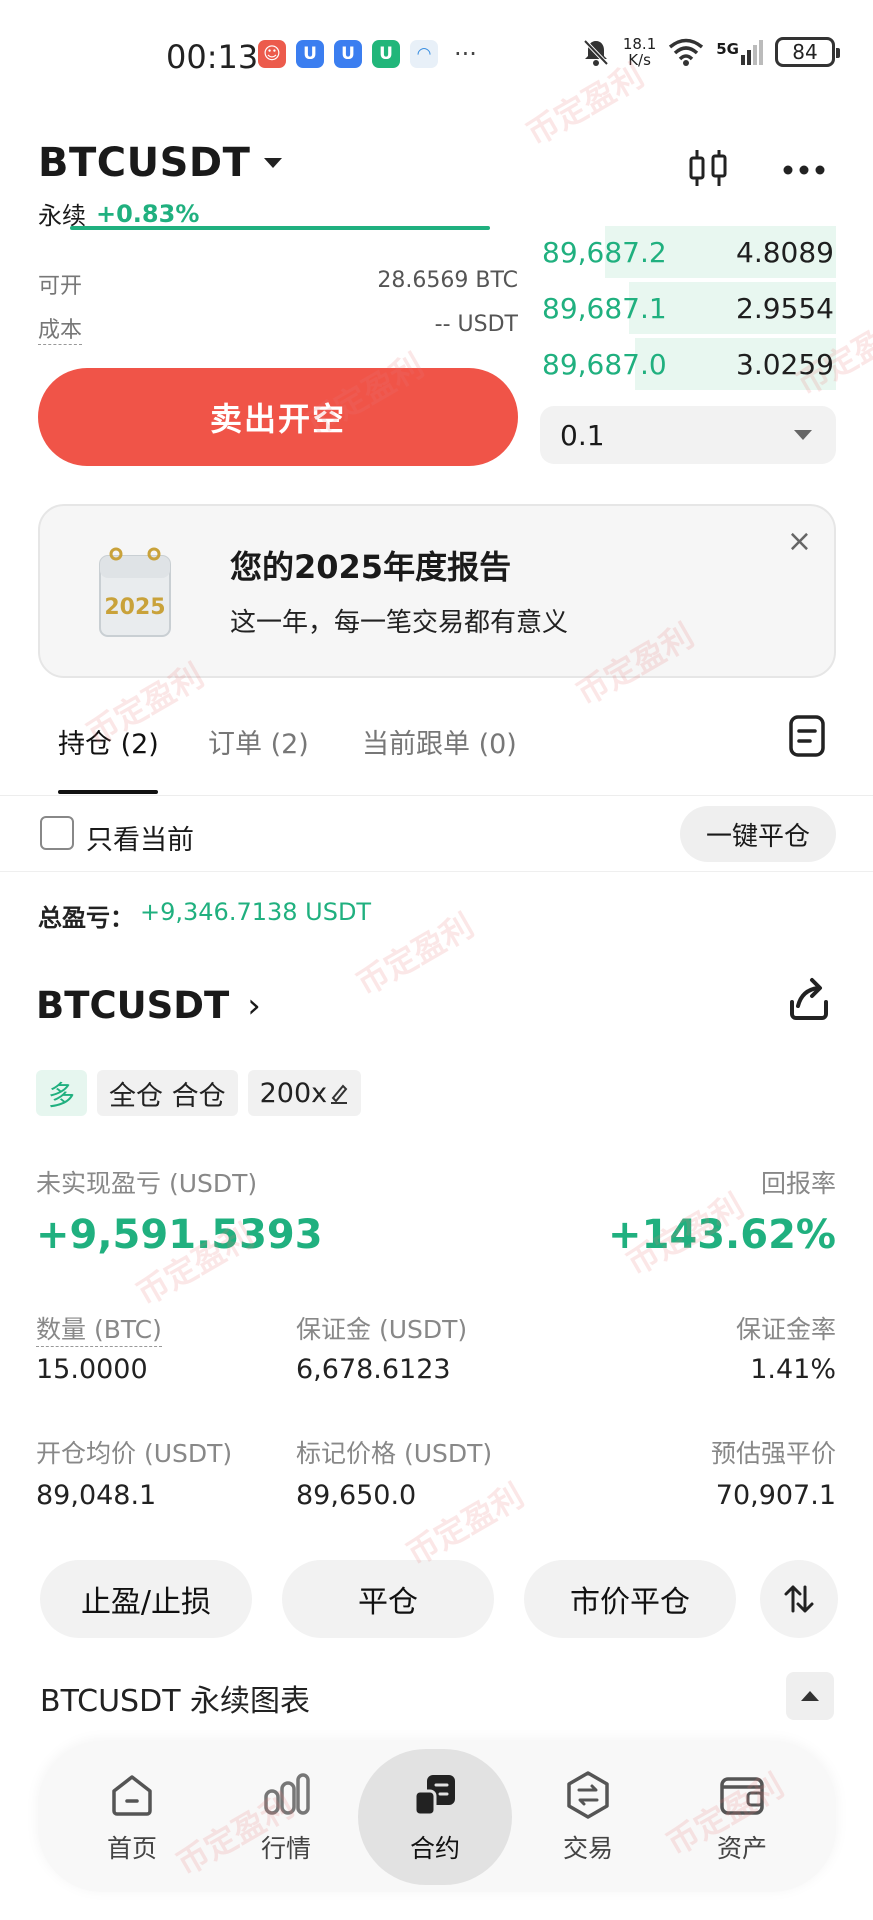 The width and height of the screenshot is (873, 1920). What do you see at coordinates (775, 1495) in the screenshot?
I see `liquidation-price-value: 70,907.1` at bounding box center [775, 1495].